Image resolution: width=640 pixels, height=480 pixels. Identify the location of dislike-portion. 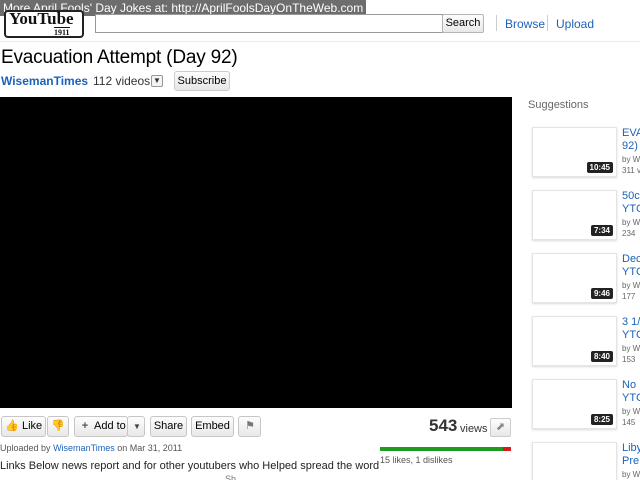
(506, 449).